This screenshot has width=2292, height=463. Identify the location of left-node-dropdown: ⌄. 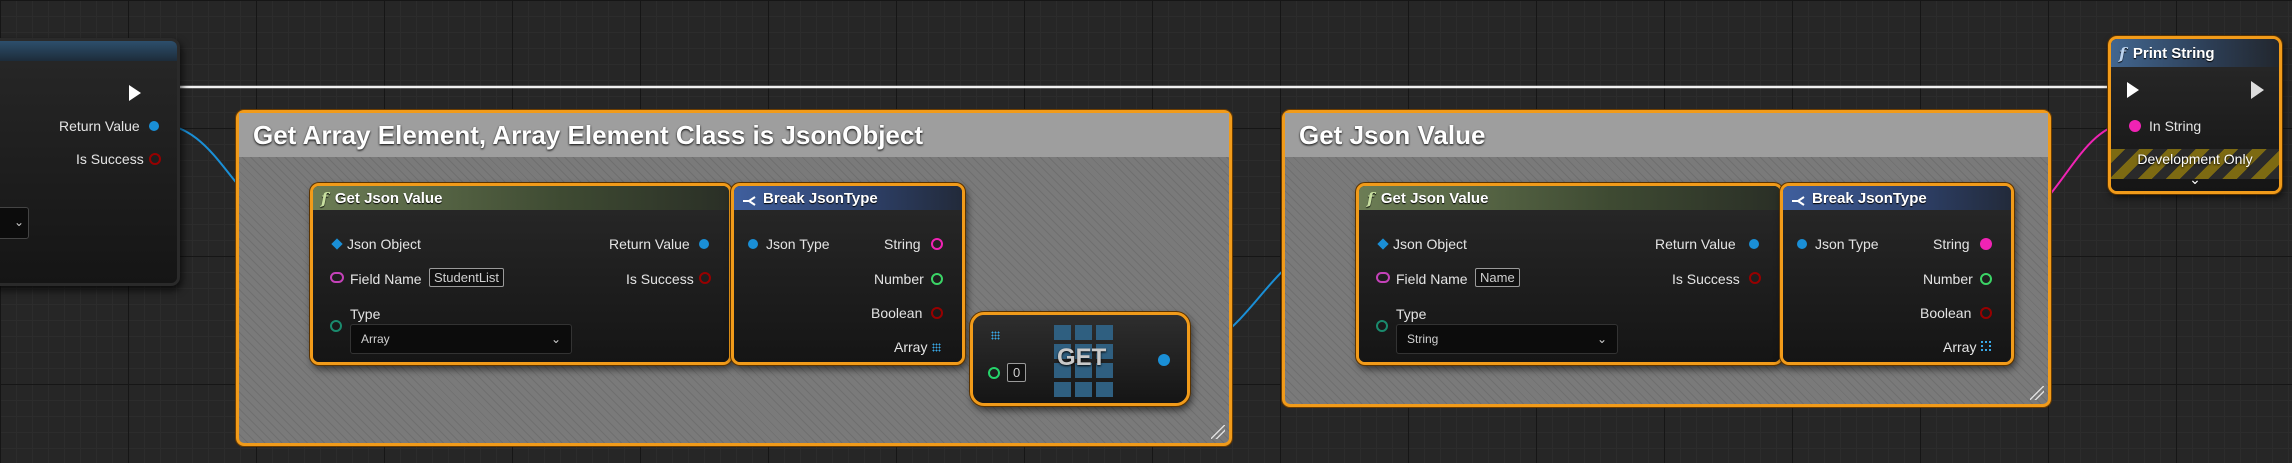
(14, 223).